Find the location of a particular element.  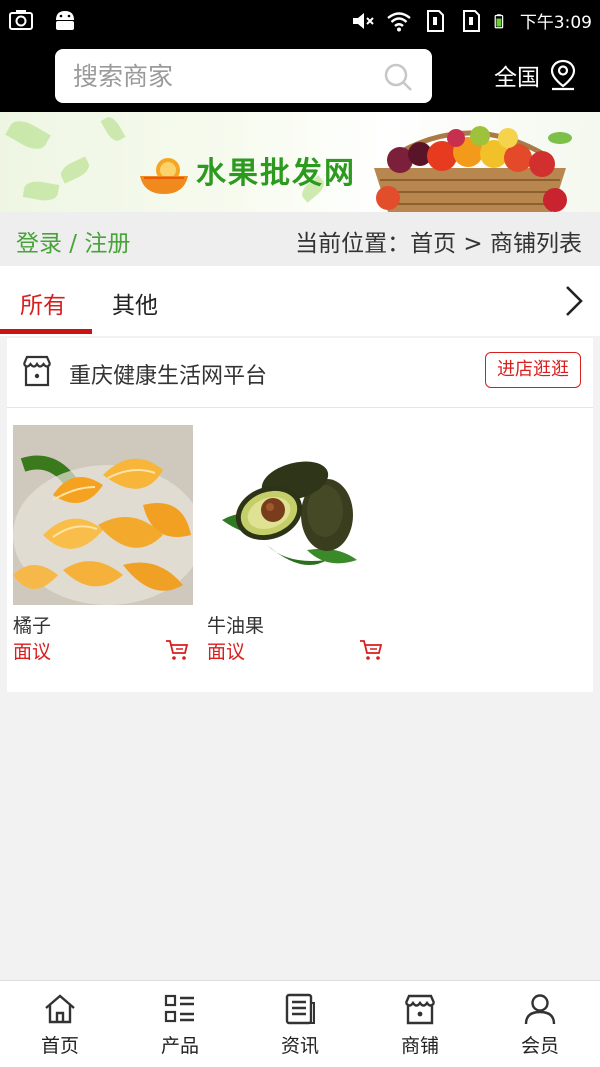

nav-home: 首页 is located at coordinates (60, 1024).